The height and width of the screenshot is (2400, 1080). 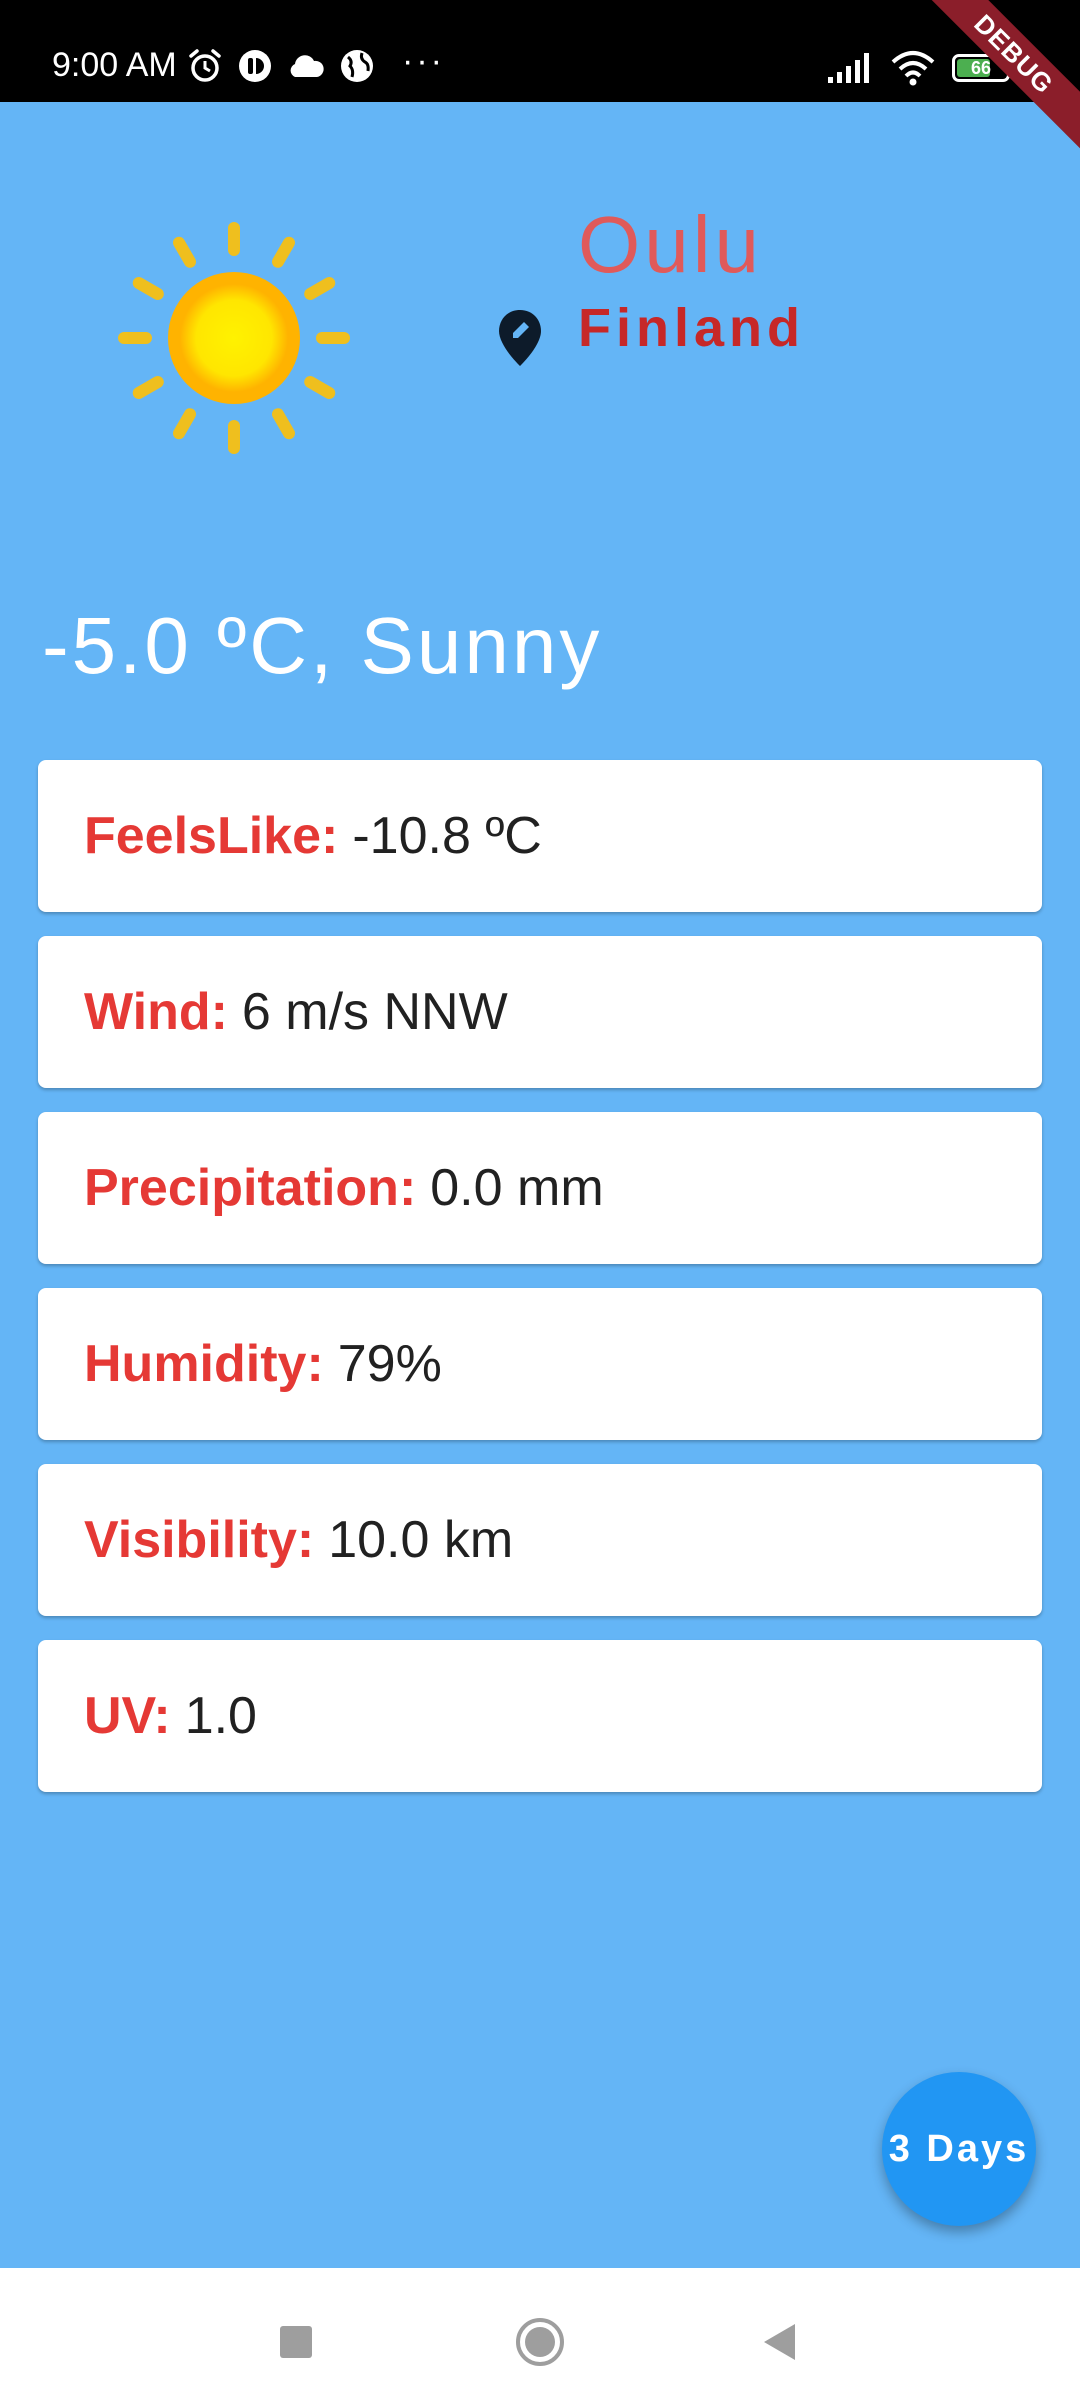 I want to click on status-time: 9:00 AM, so click(x=114, y=65).